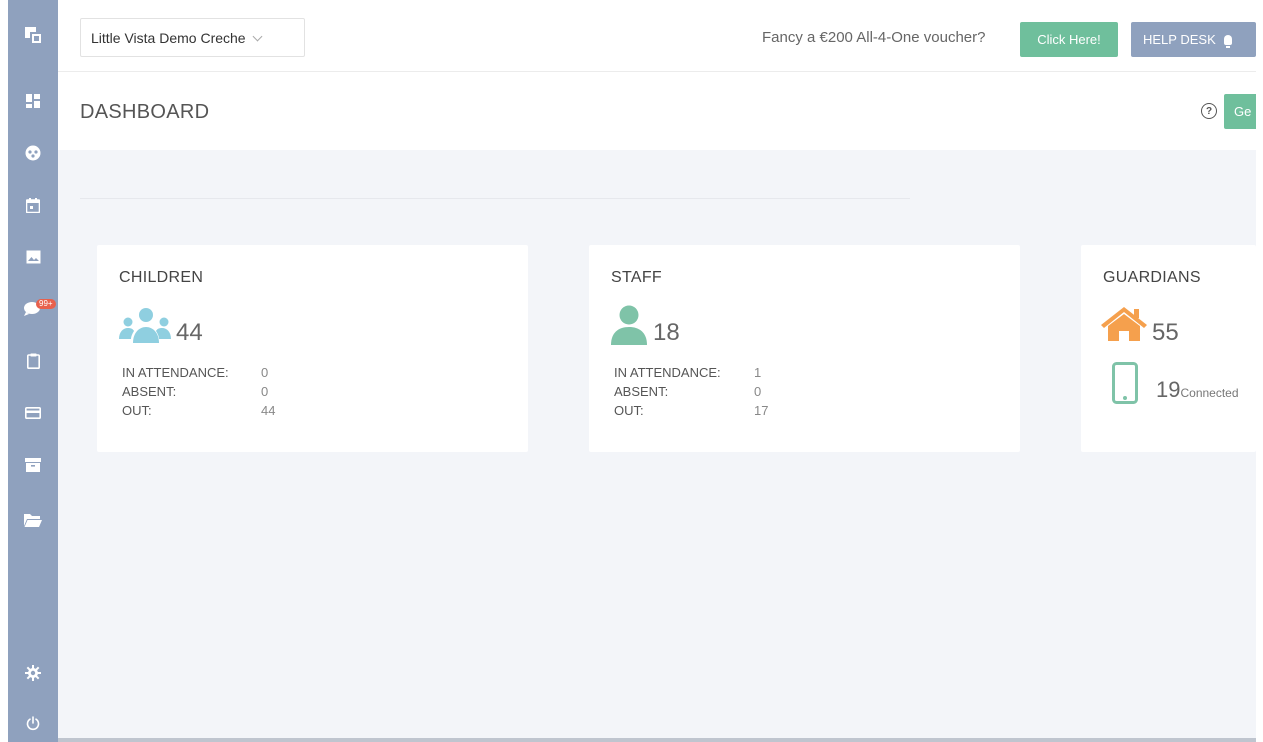 Image resolution: width=1263 pixels, height=742 pixels. I want to click on lightbulb-icon, so click(1227, 41).